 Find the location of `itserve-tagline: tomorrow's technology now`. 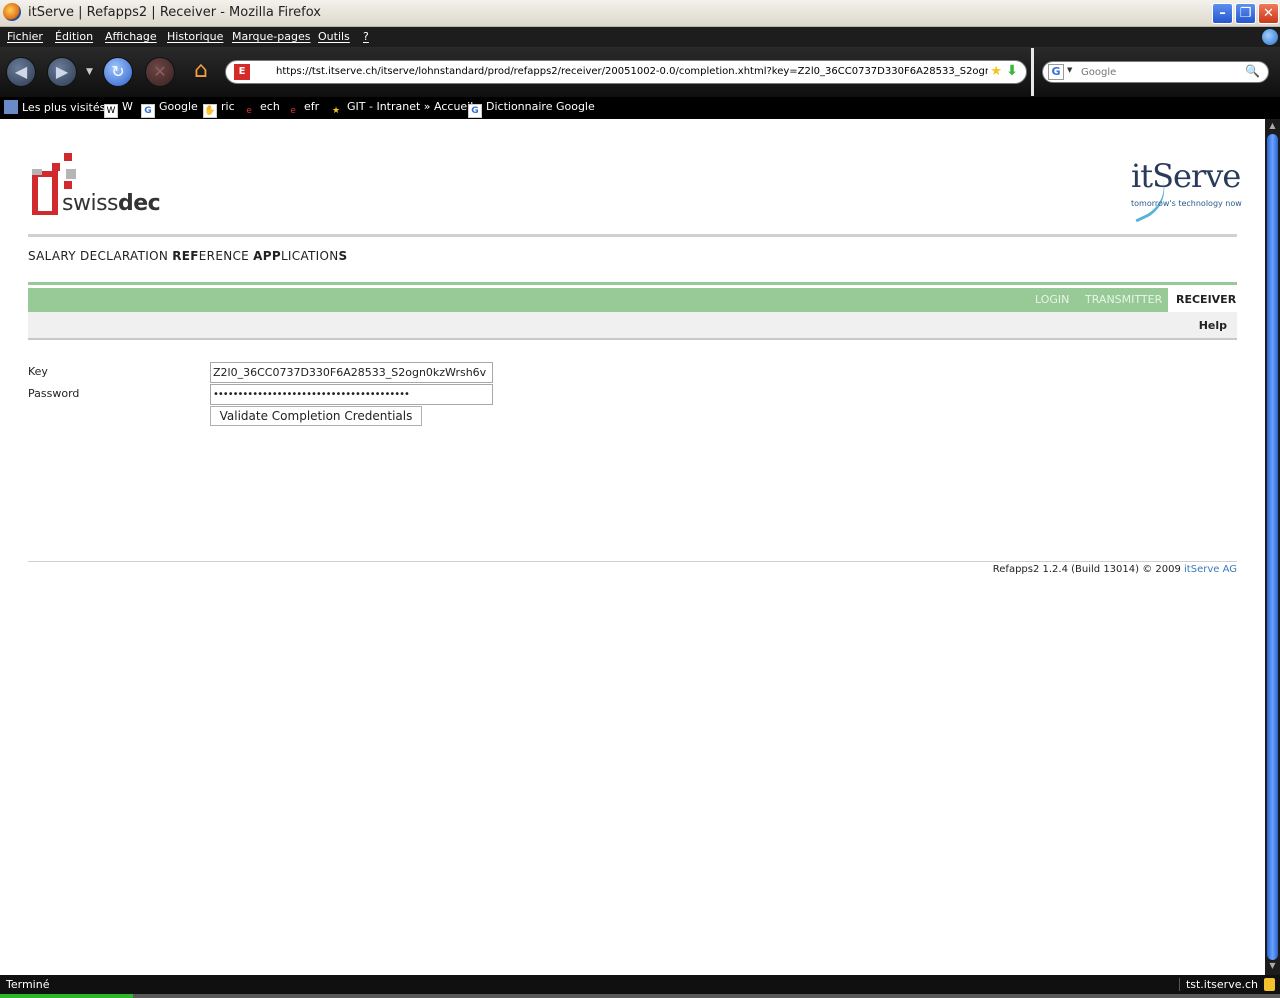

itserve-tagline: tomorrow's technology now is located at coordinates (1186, 203).